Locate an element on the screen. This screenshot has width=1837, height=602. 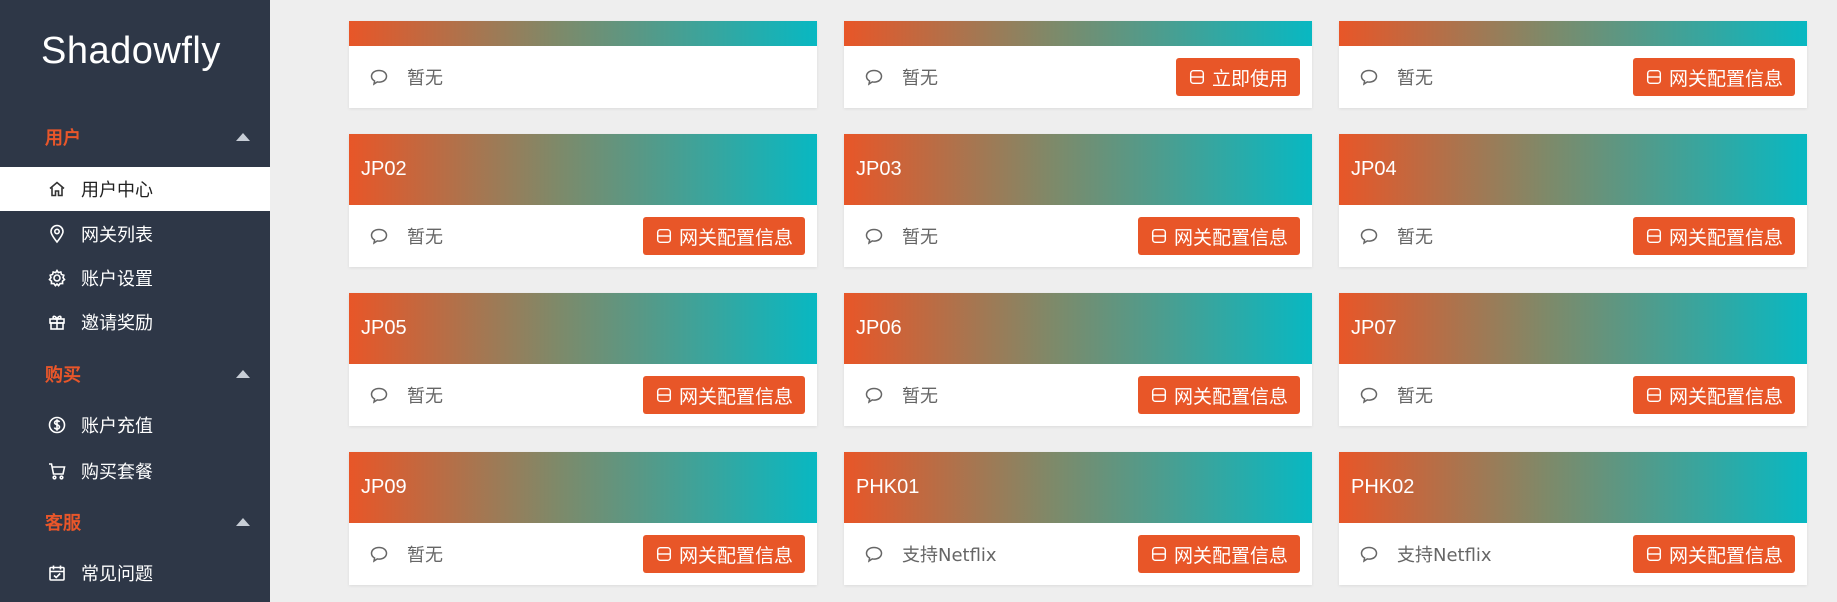
sidebar-item-label: 账户设置 is located at coordinates (117, 279).